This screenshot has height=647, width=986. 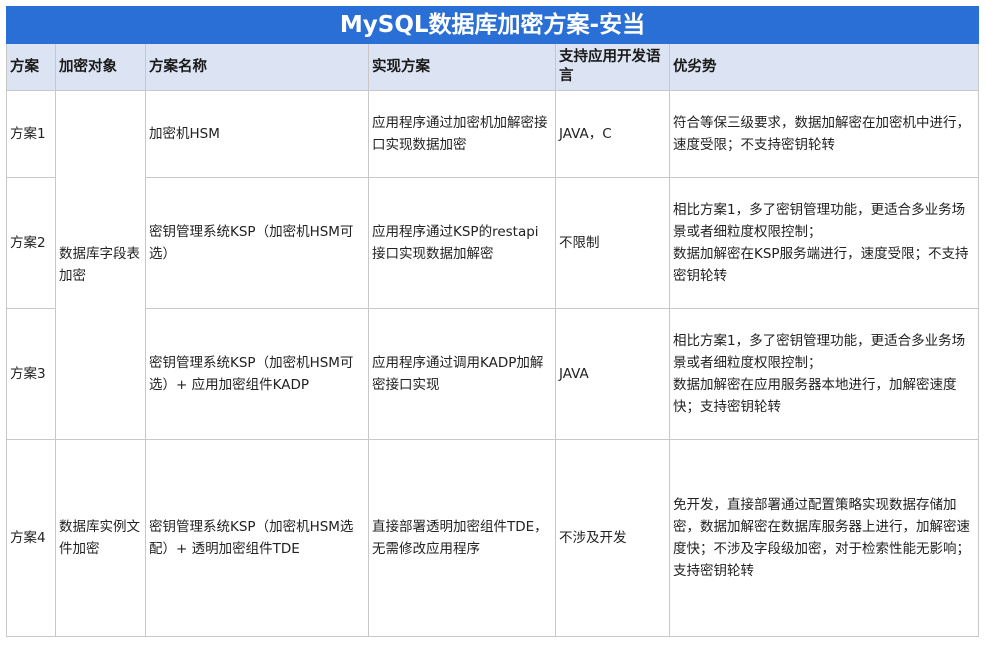 What do you see at coordinates (462, 374) in the screenshot?
I see `implementation-cell: 应用程序通过调用KADP加解密接口实现` at bounding box center [462, 374].